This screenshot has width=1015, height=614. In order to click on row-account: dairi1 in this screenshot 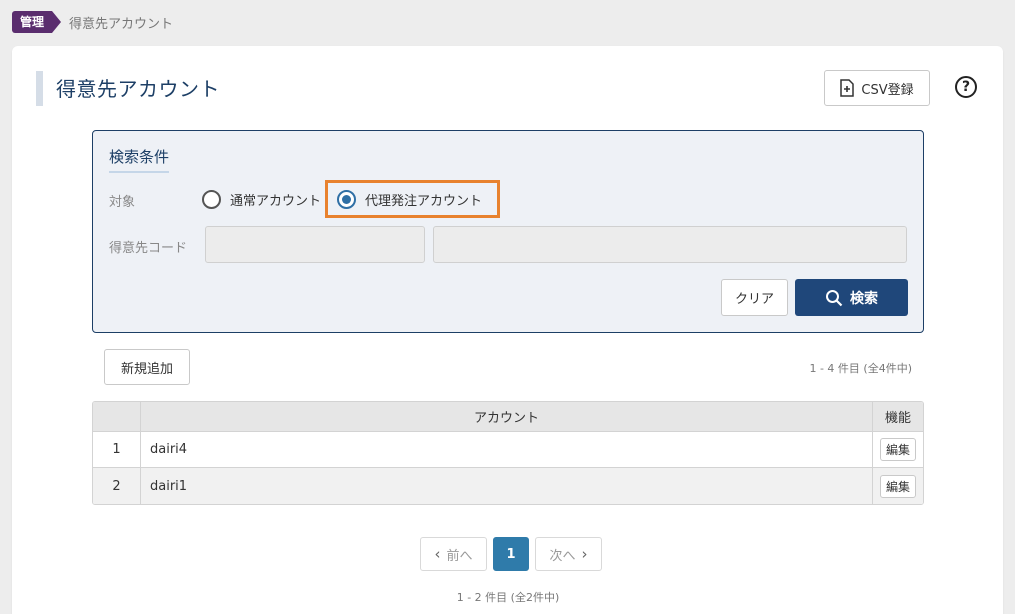, I will do `click(507, 486)`.